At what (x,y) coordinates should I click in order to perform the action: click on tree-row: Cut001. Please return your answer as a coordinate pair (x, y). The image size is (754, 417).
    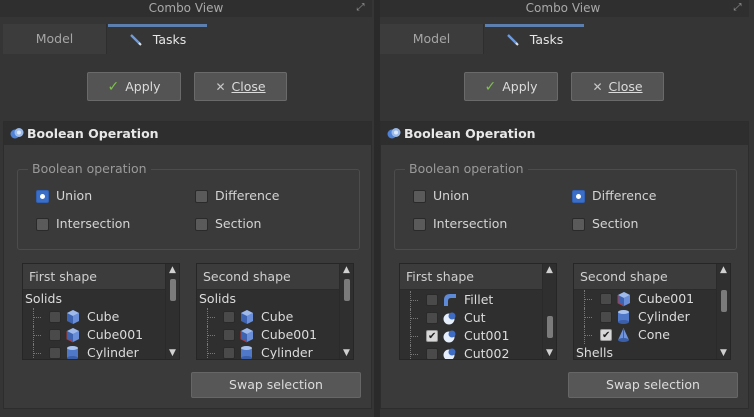
    Looking at the image, I should click on (471, 336).